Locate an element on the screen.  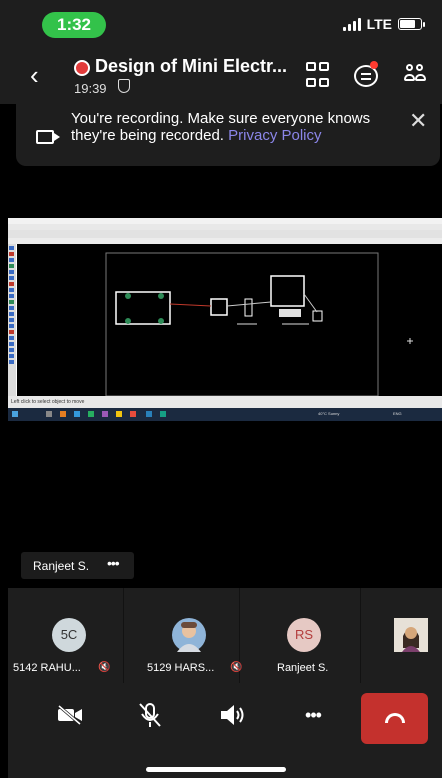
active-speaker-name: Ranjeet S. is located at coordinates (61, 566).